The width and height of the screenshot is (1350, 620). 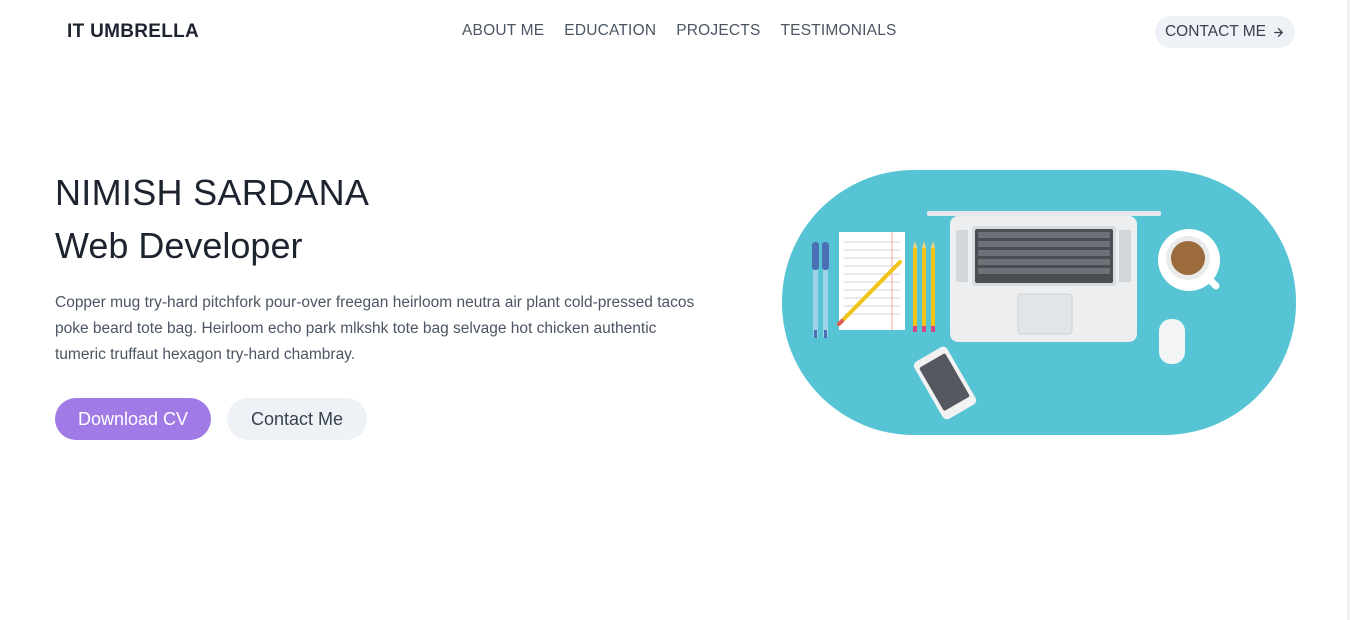 I want to click on mouse-icon, so click(x=1172, y=341).